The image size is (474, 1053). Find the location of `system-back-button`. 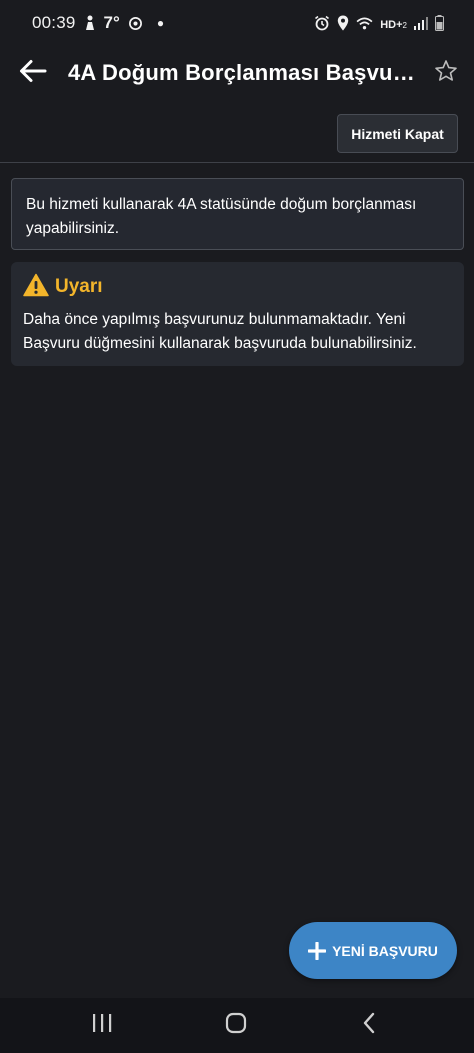

system-back-button is located at coordinates (369, 1025).